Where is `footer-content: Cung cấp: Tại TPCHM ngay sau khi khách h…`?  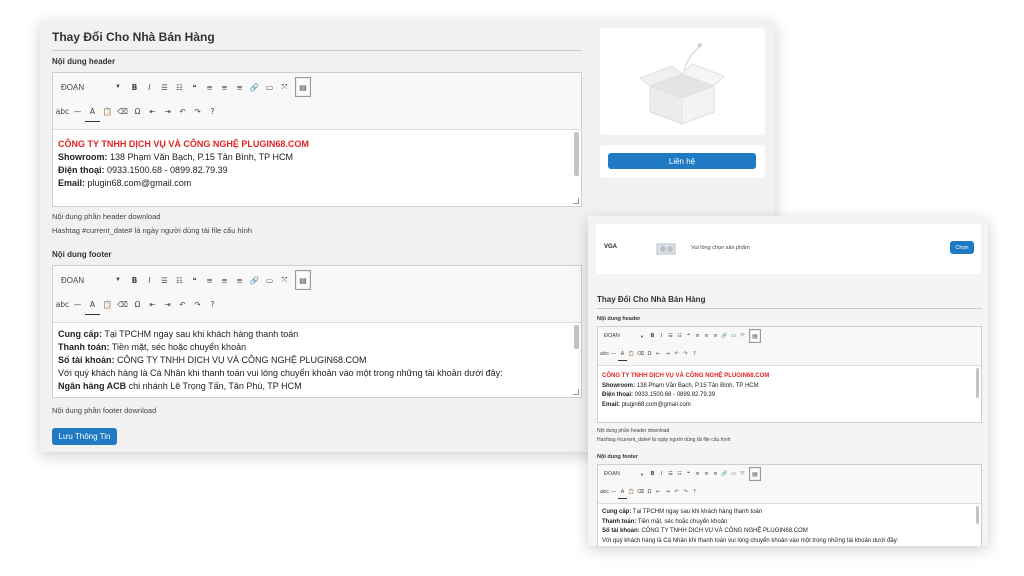 footer-content: Cung cấp: Tại TPCHM ngay sau khi khách h… is located at coordinates (317, 359).